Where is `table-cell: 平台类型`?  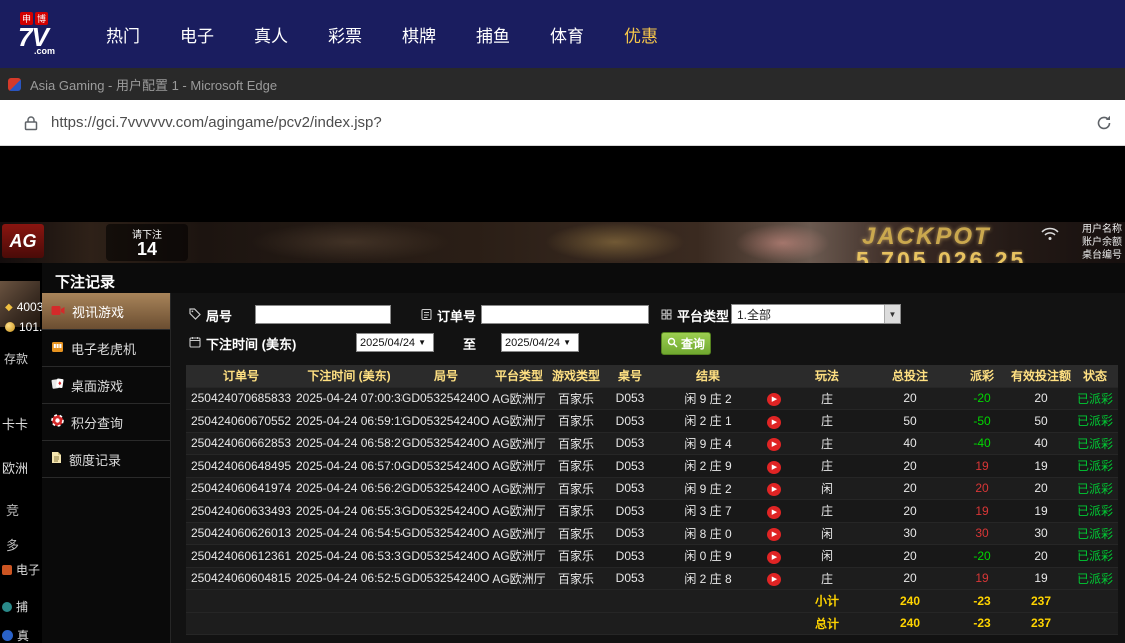
table-cell: 平台类型 is located at coordinates (518, 376).